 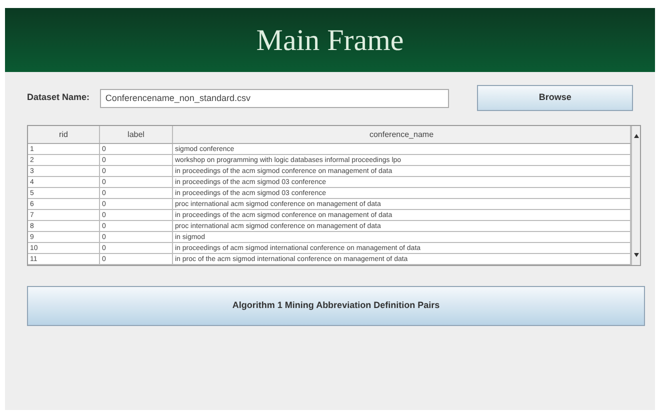 What do you see at coordinates (58, 97) in the screenshot?
I see `dataset-label: Dataset Name:` at bounding box center [58, 97].